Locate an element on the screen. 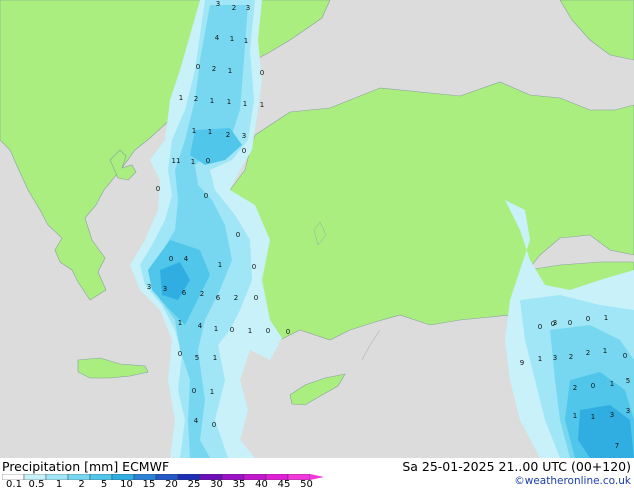 The image size is (634, 490). precip-value: 9 is located at coordinates (522, 363).